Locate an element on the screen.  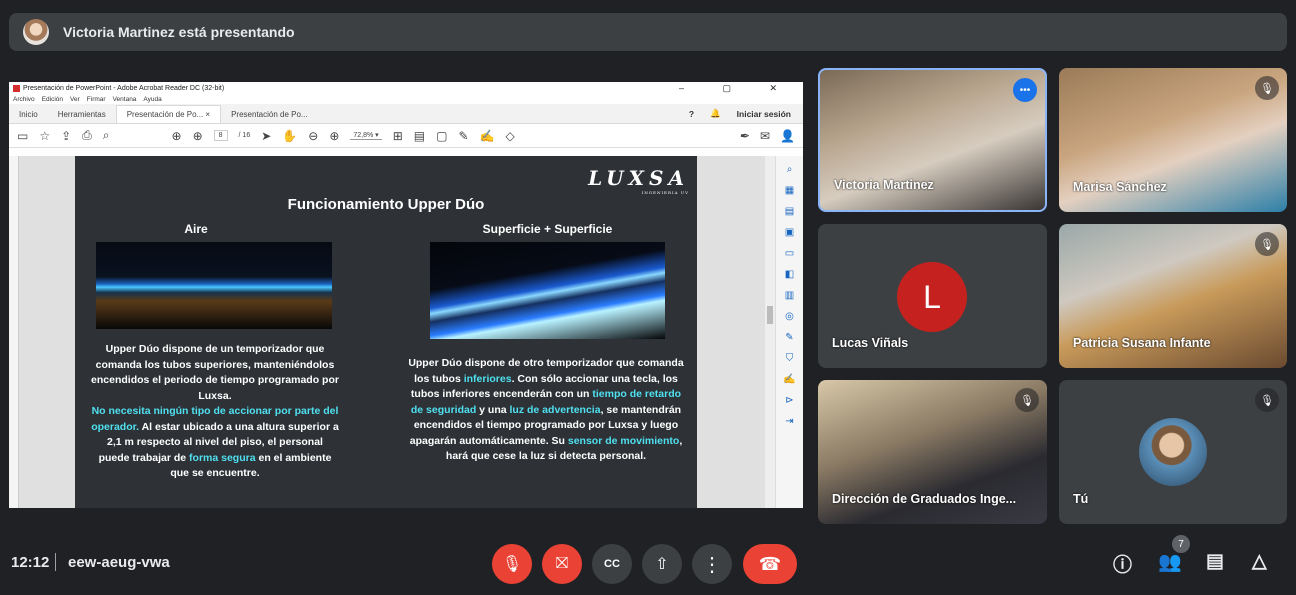
pdf-icon is located at coordinates (16, 88).